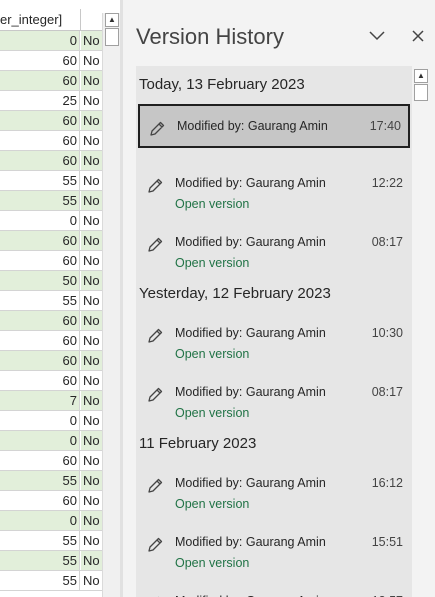  Describe the element at coordinates (51, 20) in the screenshot. I see `column-header: er_integer]` at that location.